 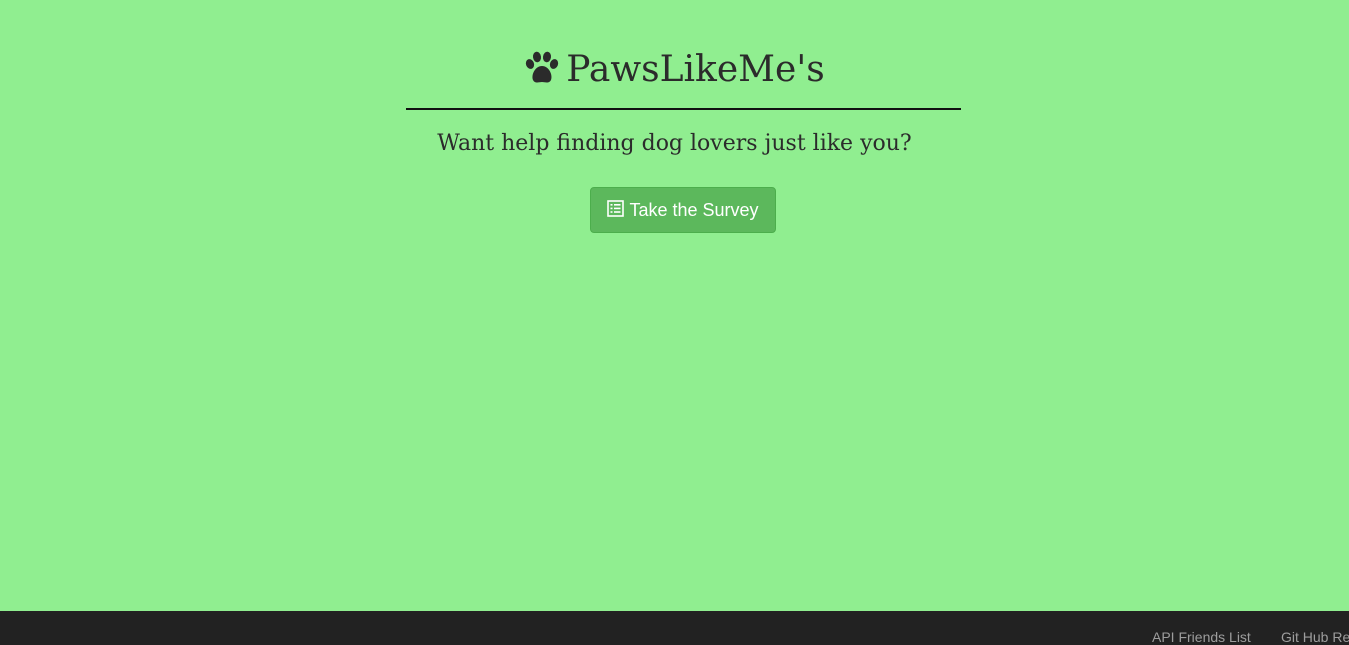 What do you see at coordinates (1315, 637) in the screenshot?
I see `footer-link-github-repo: Git Hub Re` at bounding box center [1315, 637].